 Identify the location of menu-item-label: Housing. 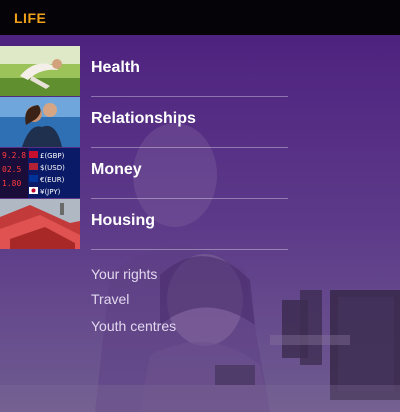
(123, 220).